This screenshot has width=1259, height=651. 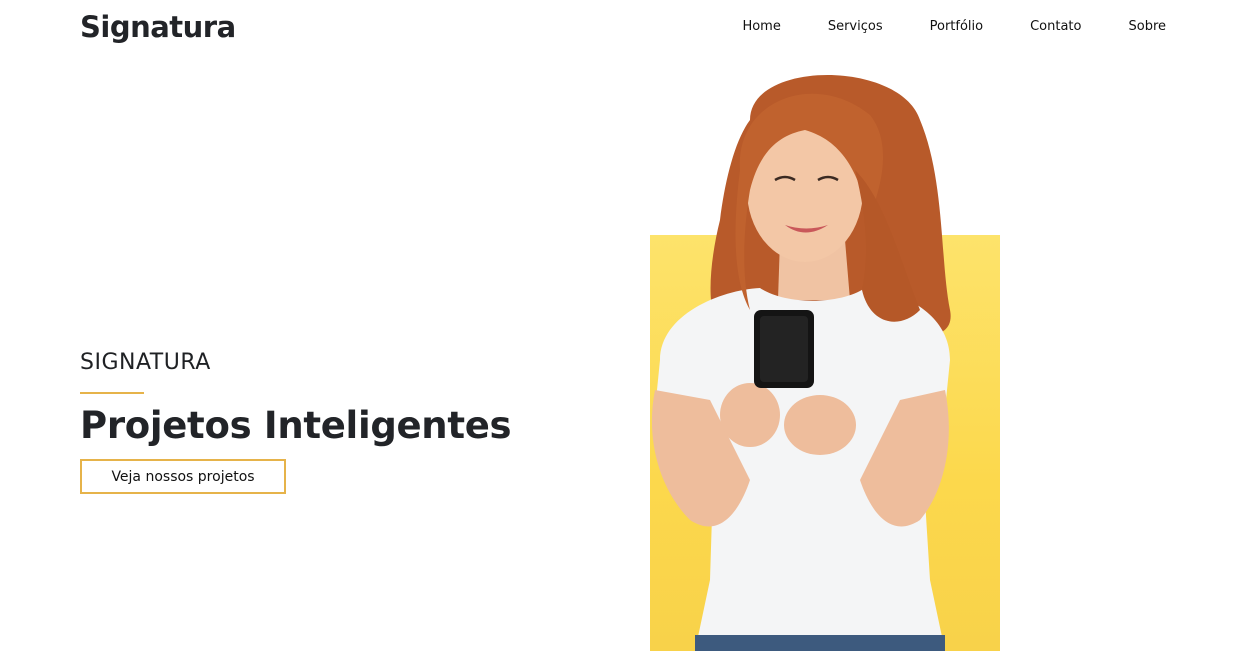 What do you see at coordinates (183, 476) in the screenshot?
I see `view-projects-button: Veja nossos projetos` at bounding box center [183, 476].